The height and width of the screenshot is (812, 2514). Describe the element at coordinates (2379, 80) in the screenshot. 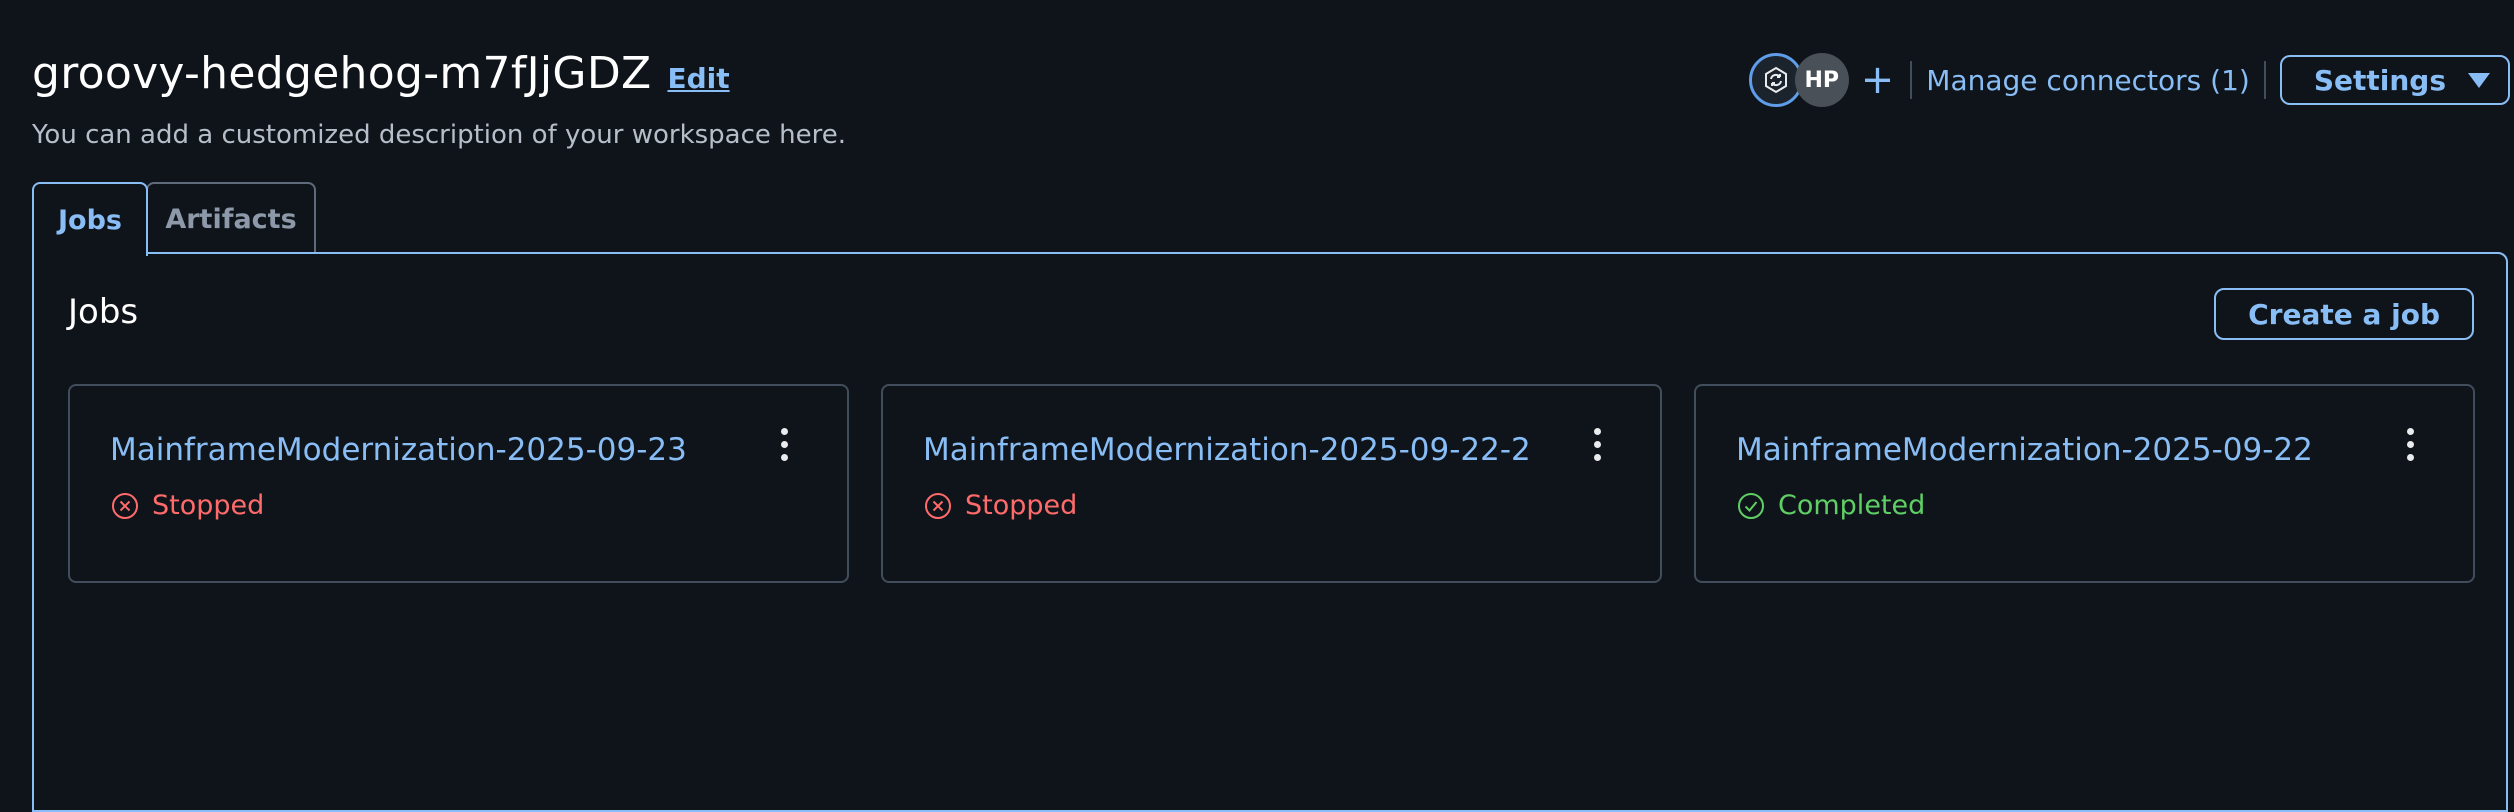

I see `settings-label: Settings` at that location.